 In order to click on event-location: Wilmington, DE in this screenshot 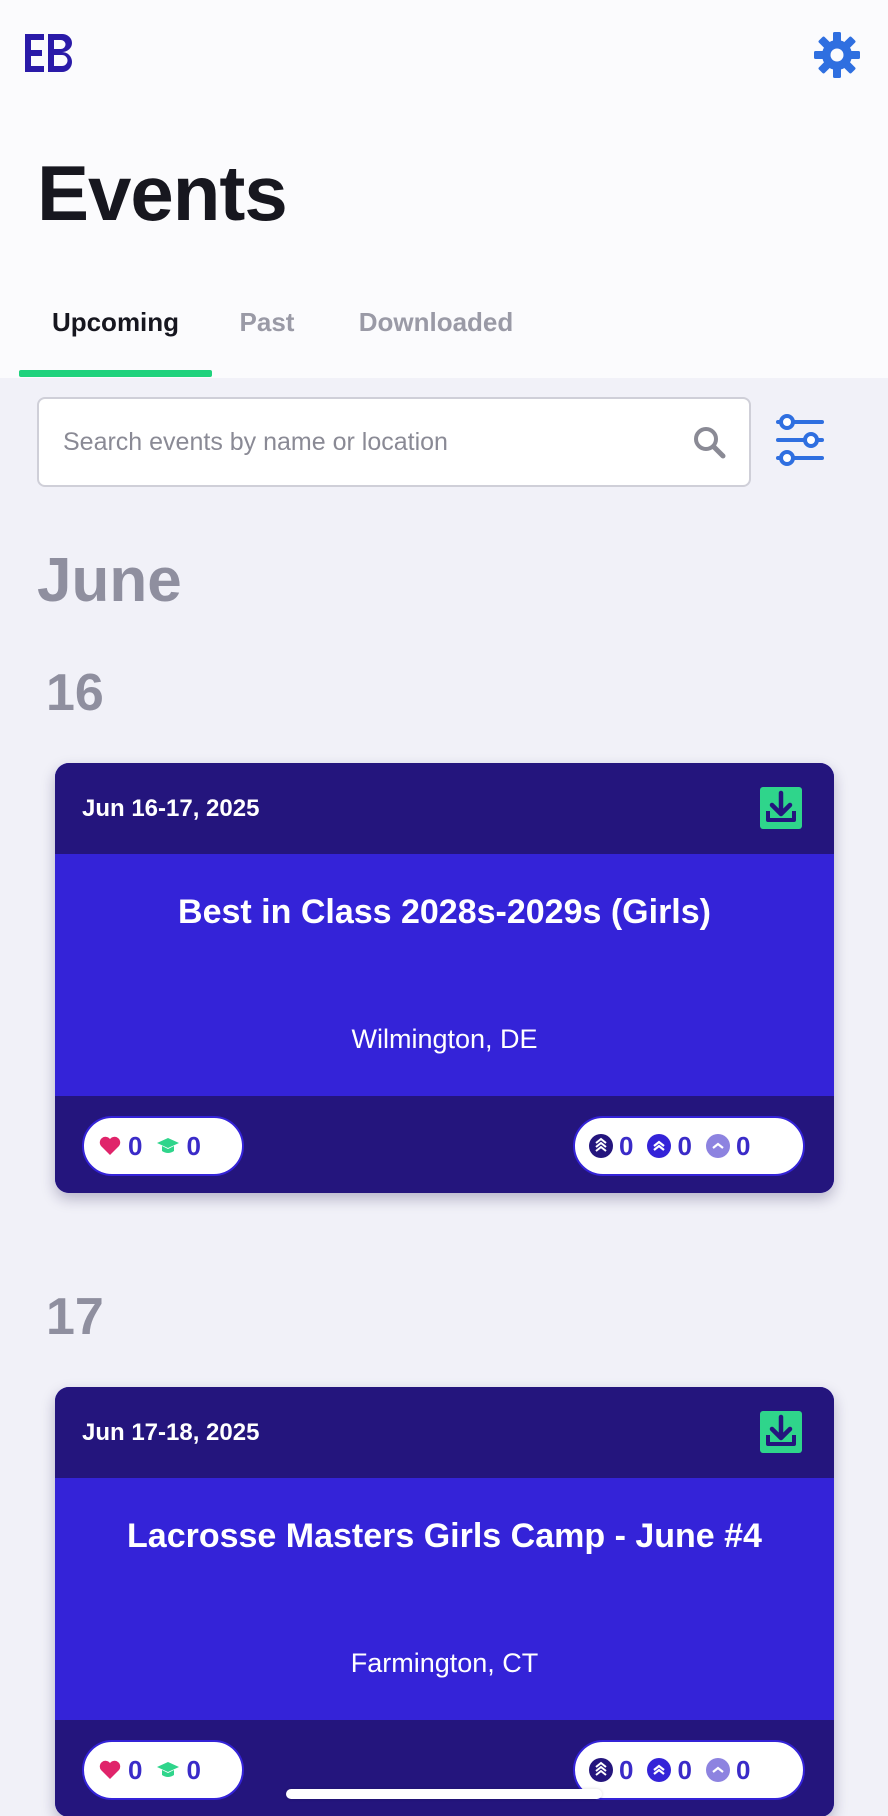, I will do `click(444, 1039)`.